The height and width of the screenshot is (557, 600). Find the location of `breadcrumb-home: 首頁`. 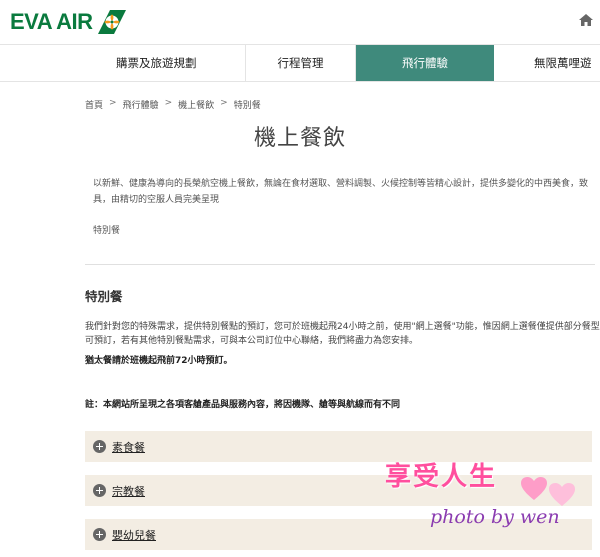

breadcrumb-home: 首頁 is located at coordinates (94, 104).